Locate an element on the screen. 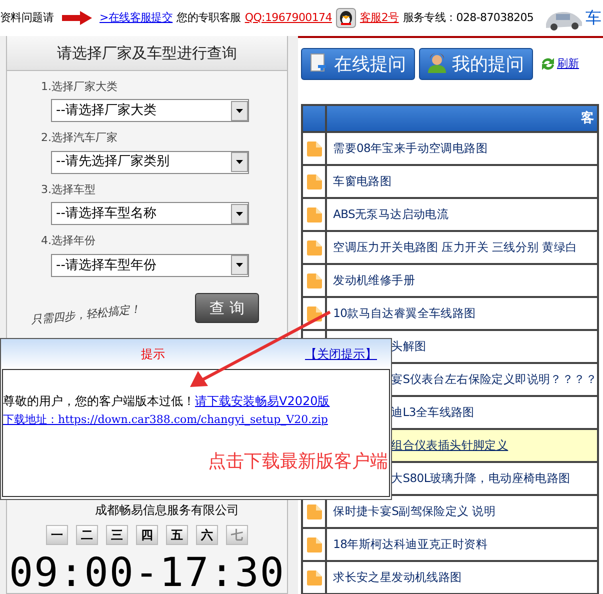 The image size is (603, 594). question-button: 在线提问 is located at coordinates (358, 64).